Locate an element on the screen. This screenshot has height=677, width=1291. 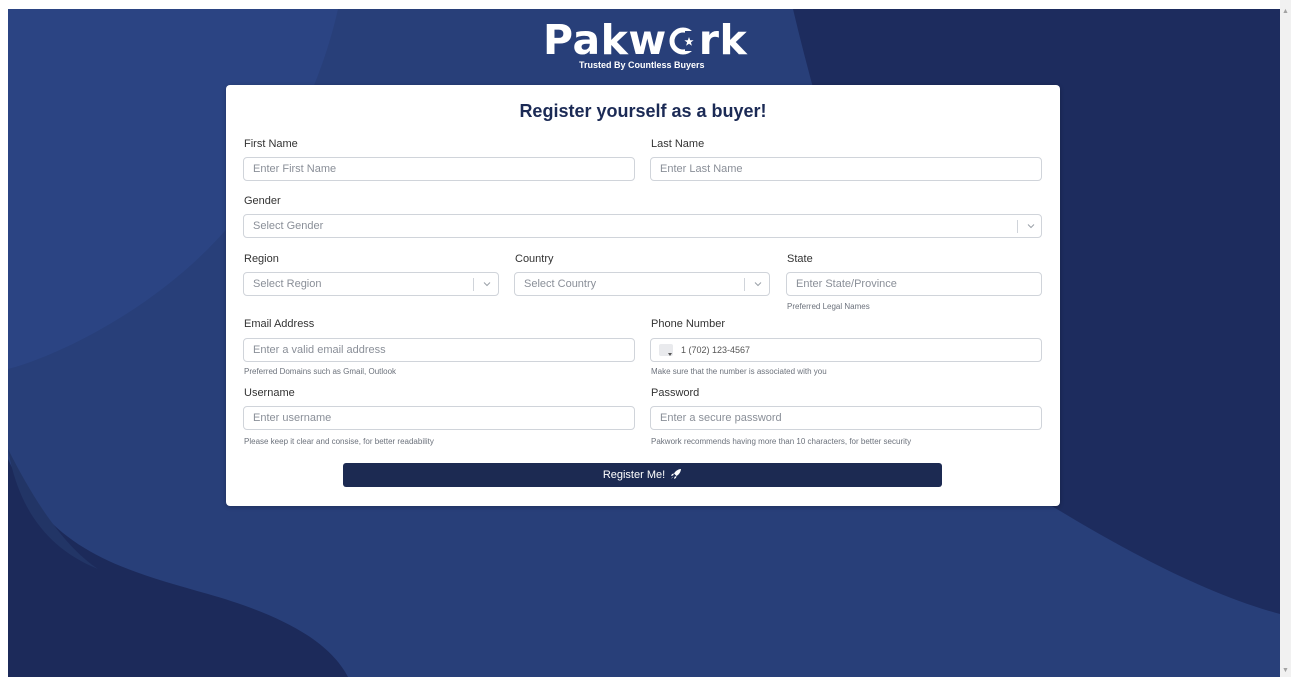
country-select-value: Select Country is located at coordinates (560, 284).